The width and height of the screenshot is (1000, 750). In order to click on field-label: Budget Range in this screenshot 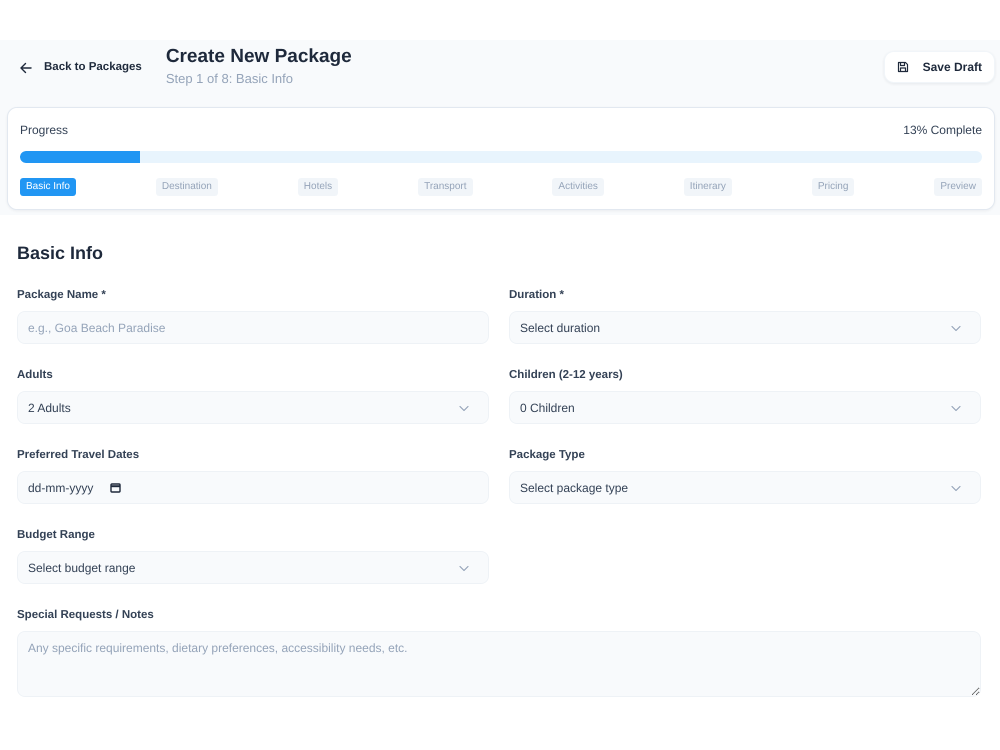, I will do `click(56, 535)`.